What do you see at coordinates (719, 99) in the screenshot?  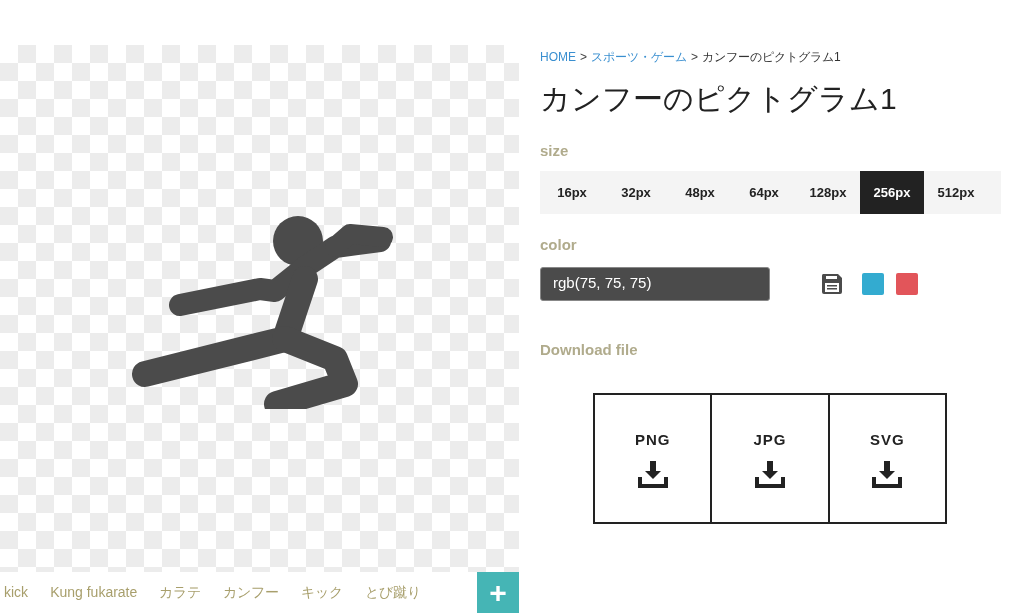 I see `page-title: カンフーのピクトグラム1` at bounding box center [719, 99].